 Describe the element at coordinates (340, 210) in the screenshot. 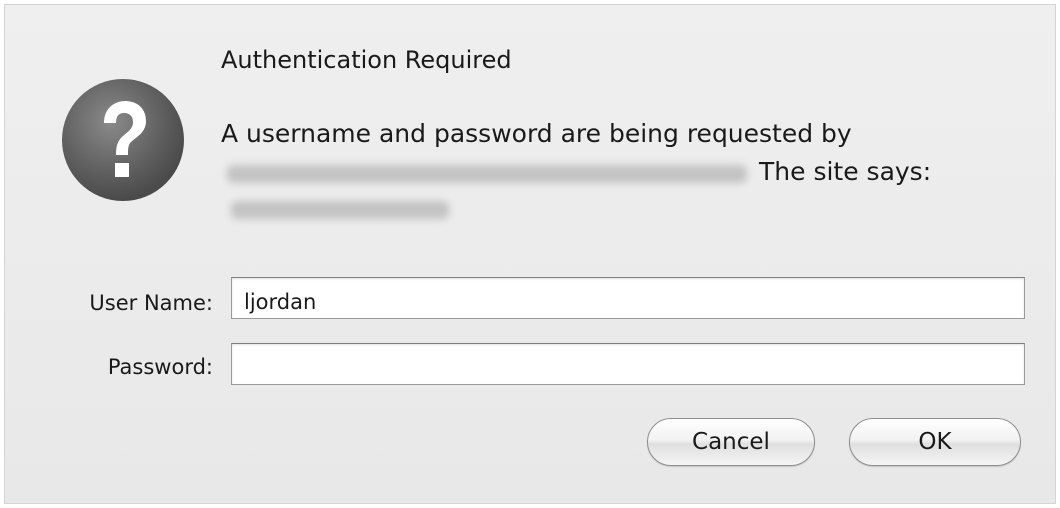

I see `blurred-site-realm` at that location.